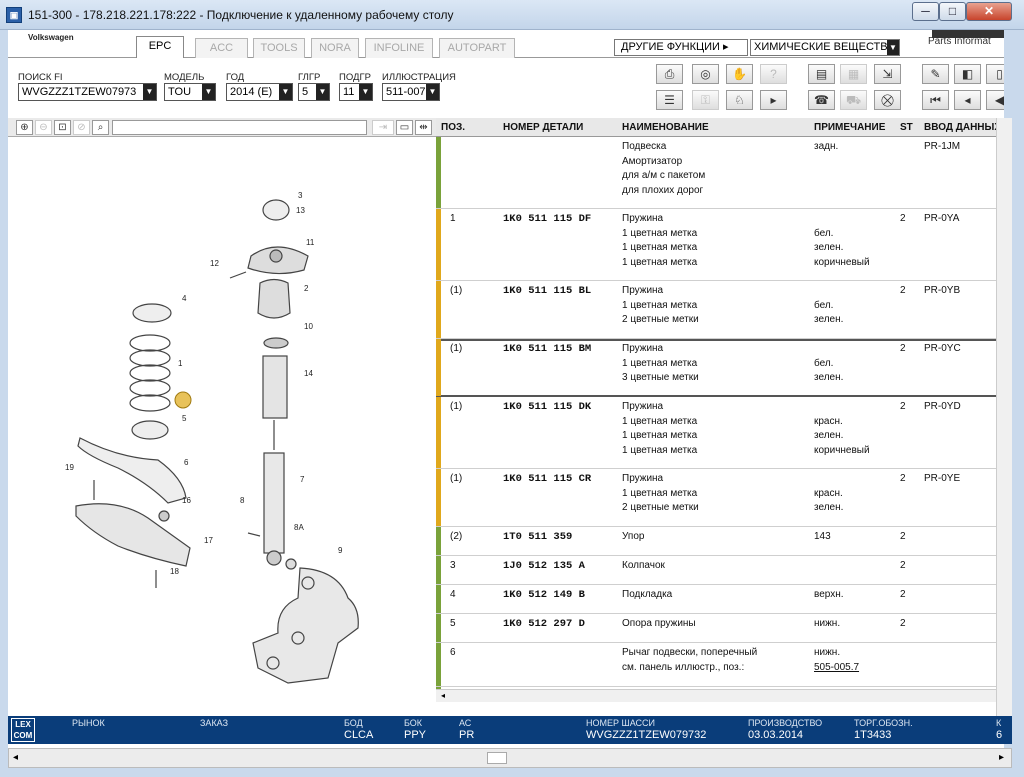 This screenshot has width=1024, height=777. What do you see at coordinates (669, 74) in the screenshot?
I see `print-icon: ⎙` at bounding box center [669, 74].